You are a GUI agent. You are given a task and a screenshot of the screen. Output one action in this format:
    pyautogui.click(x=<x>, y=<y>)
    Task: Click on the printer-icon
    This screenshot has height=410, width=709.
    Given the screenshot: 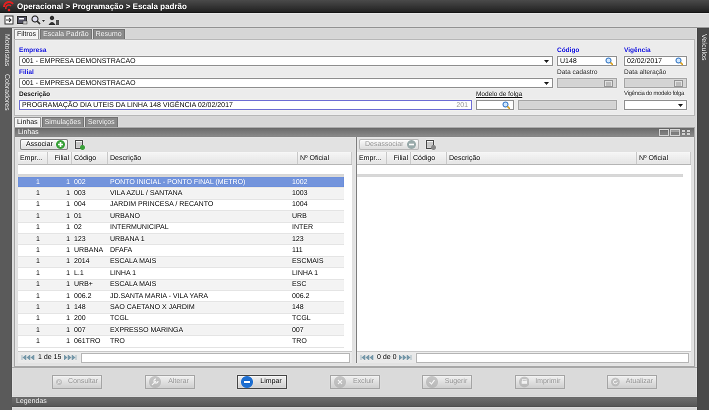 What is the action you would take?
    pyautogui.click(x=524, y=382)
    